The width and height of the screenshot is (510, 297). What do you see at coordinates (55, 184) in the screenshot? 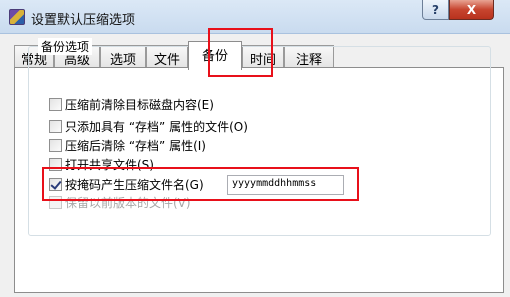
I see `mask-filename-checkbox` at bounding box center [55, 184].